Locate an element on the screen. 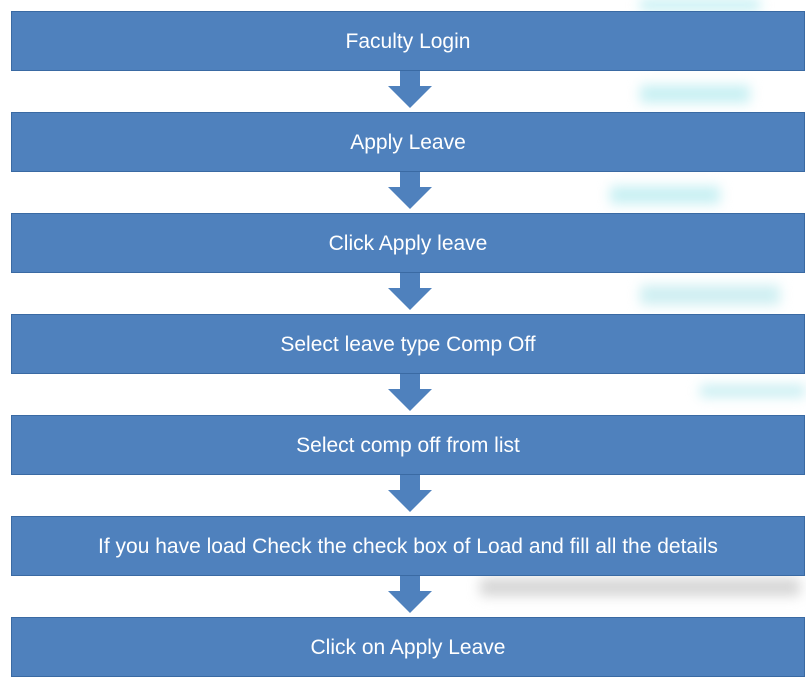  step-label: Apply Leave is located at coordinates (408, 142).